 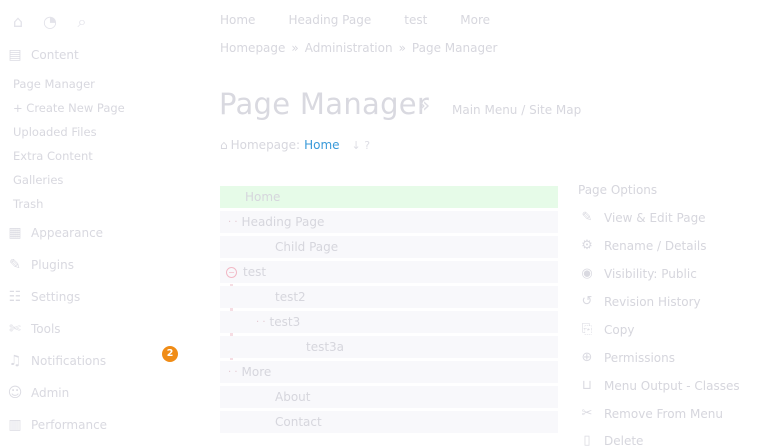 I want to click on option-label: Menu Output - Classes, so click(x=672, y=385).